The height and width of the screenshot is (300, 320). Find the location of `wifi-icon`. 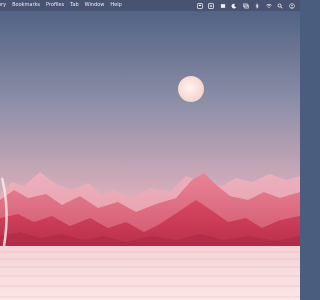

wifi-icon is located at coordinates (268, 5).